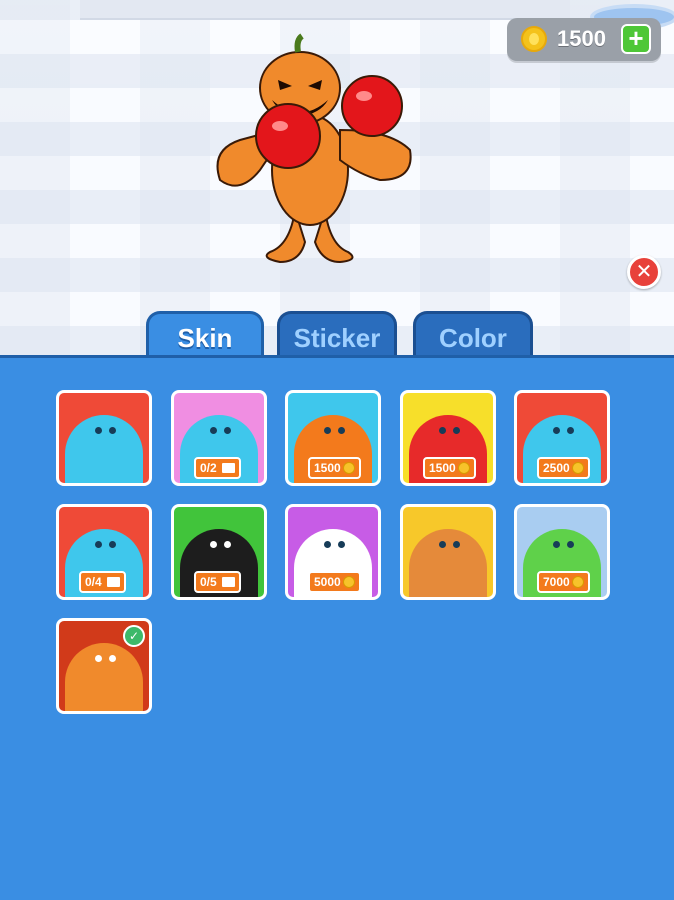 This screenshot has width=674, height=900. I want to click on plus-icon: +, so click(636, 39).